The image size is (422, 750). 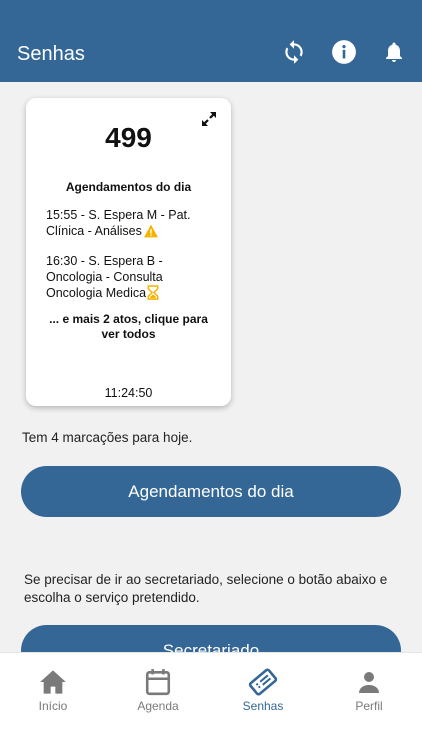 What do you see at coordinates (128, 327) in the screenshot?
I see `more-appointments-link: ... e mais 2 atos, clique para ver todos` at bounding box center [128, 327].